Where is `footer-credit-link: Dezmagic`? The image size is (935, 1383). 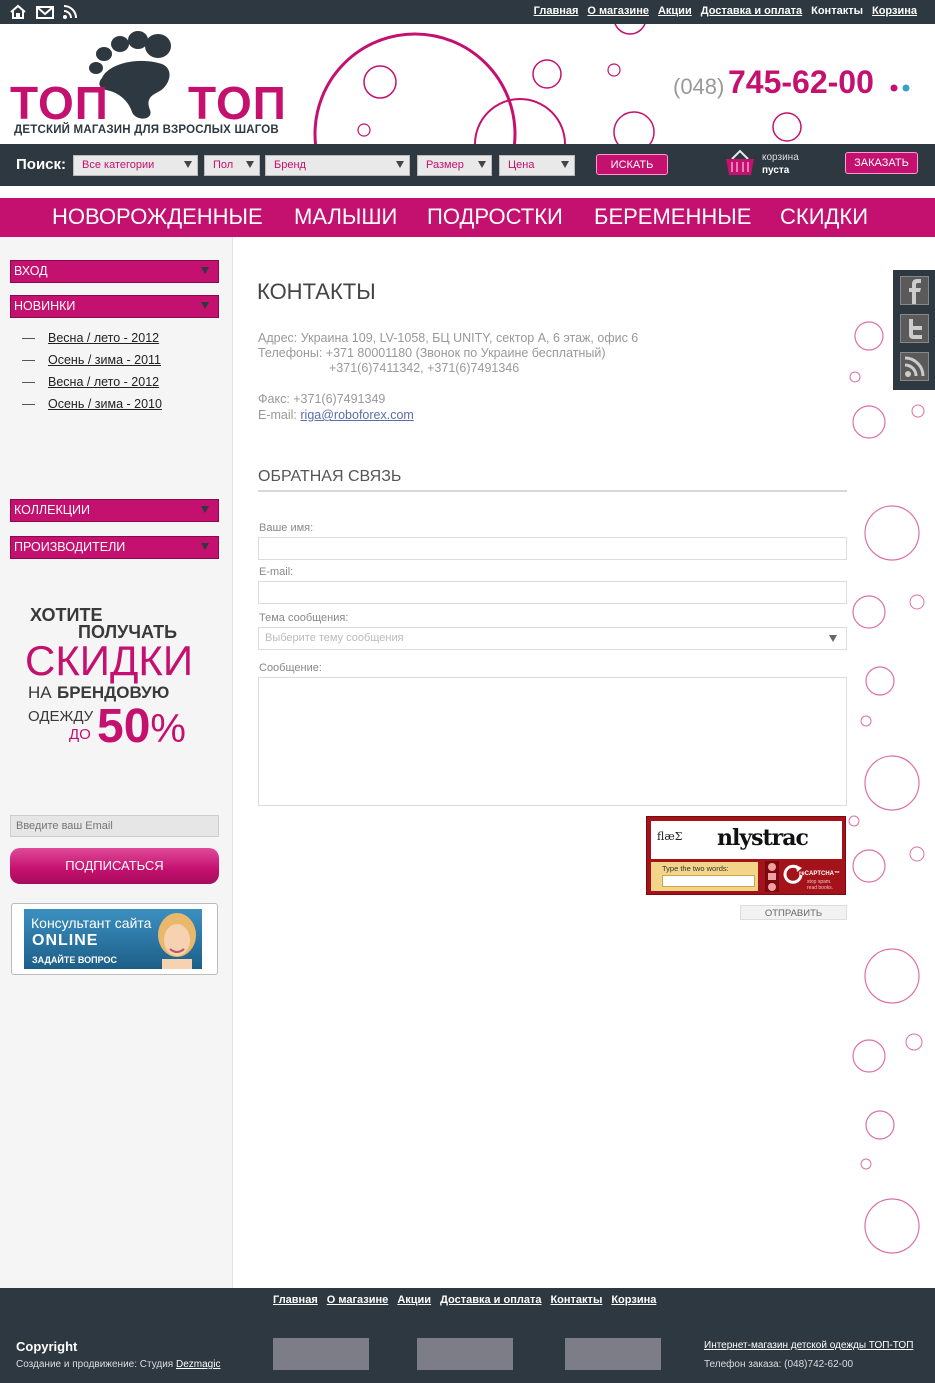 footer-credit-link: Dezmagic is located at coordinates (198, 1364).